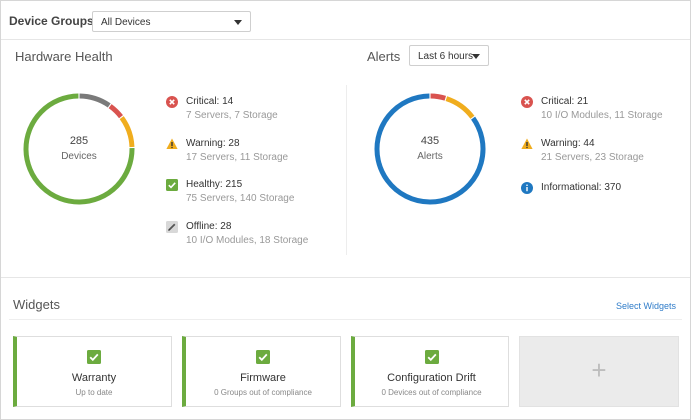 The image size is (691, 420). Describe the element at coordinates (214, 184) in the screenshot. I see `health-healthy-count: Healthy: 215` at that location.